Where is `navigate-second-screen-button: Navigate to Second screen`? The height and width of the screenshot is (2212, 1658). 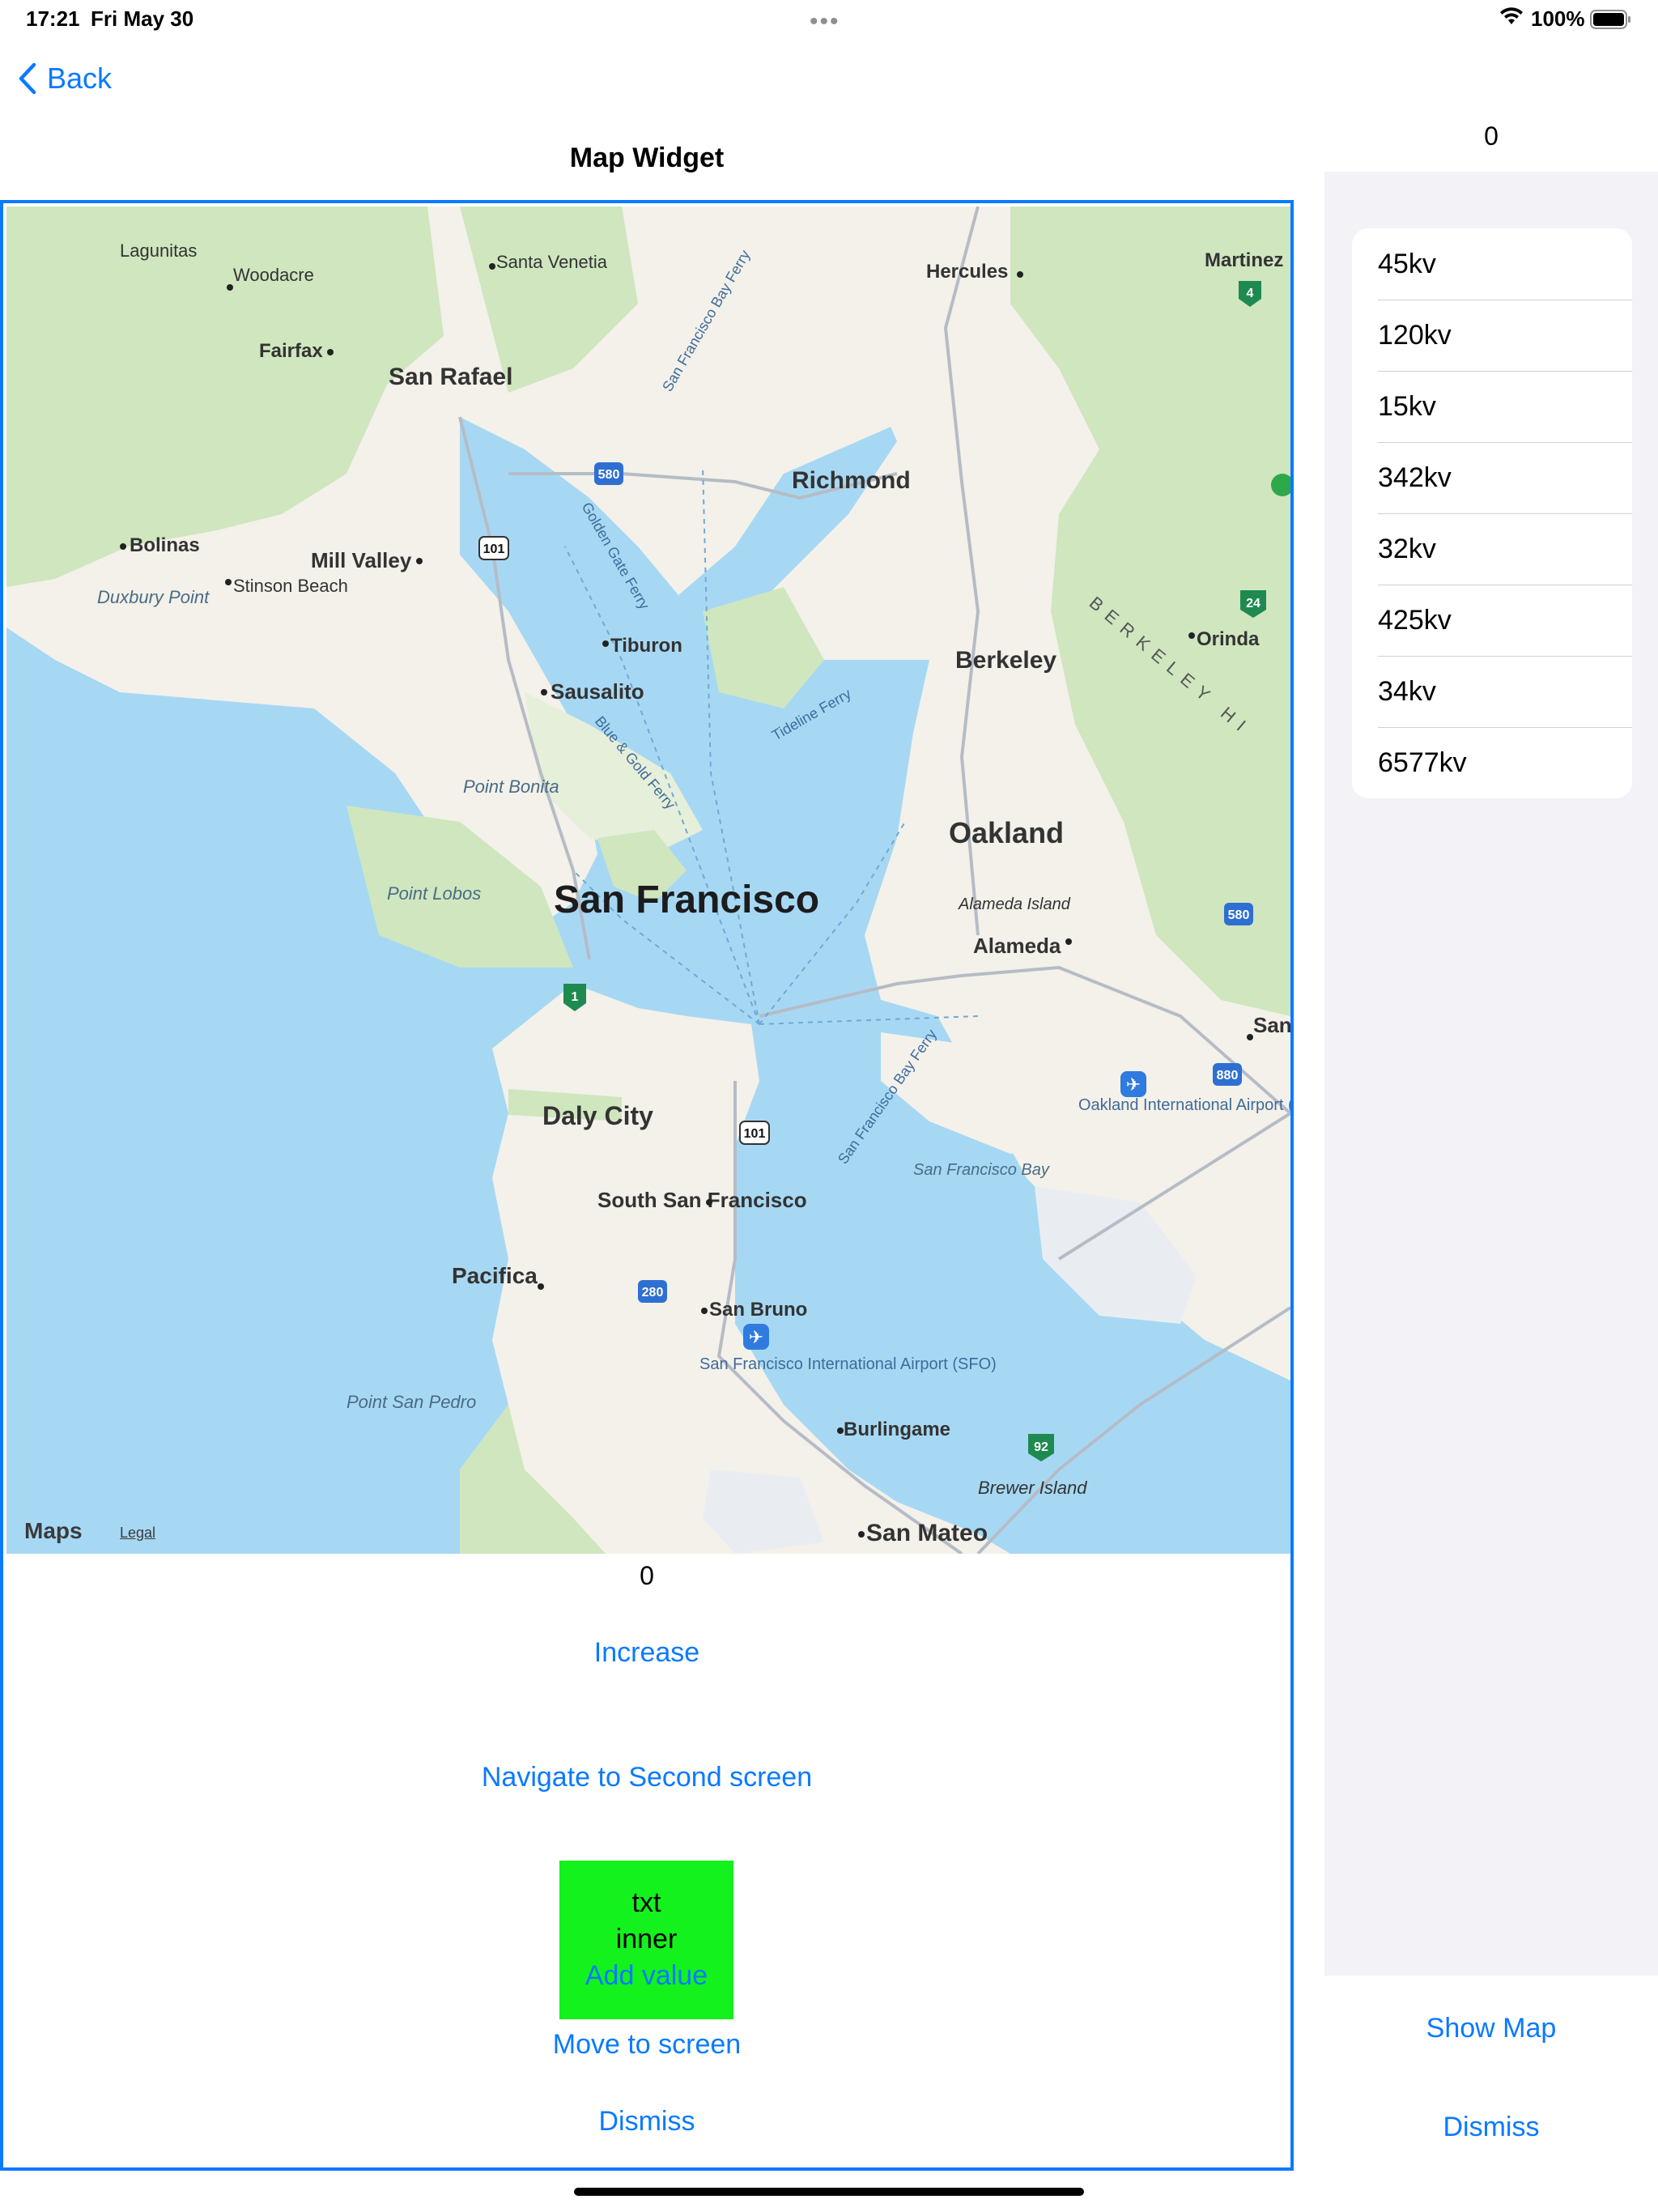 navigate-second-screen-button: Navigate to Second screen is located at coordinates (647, 1778).